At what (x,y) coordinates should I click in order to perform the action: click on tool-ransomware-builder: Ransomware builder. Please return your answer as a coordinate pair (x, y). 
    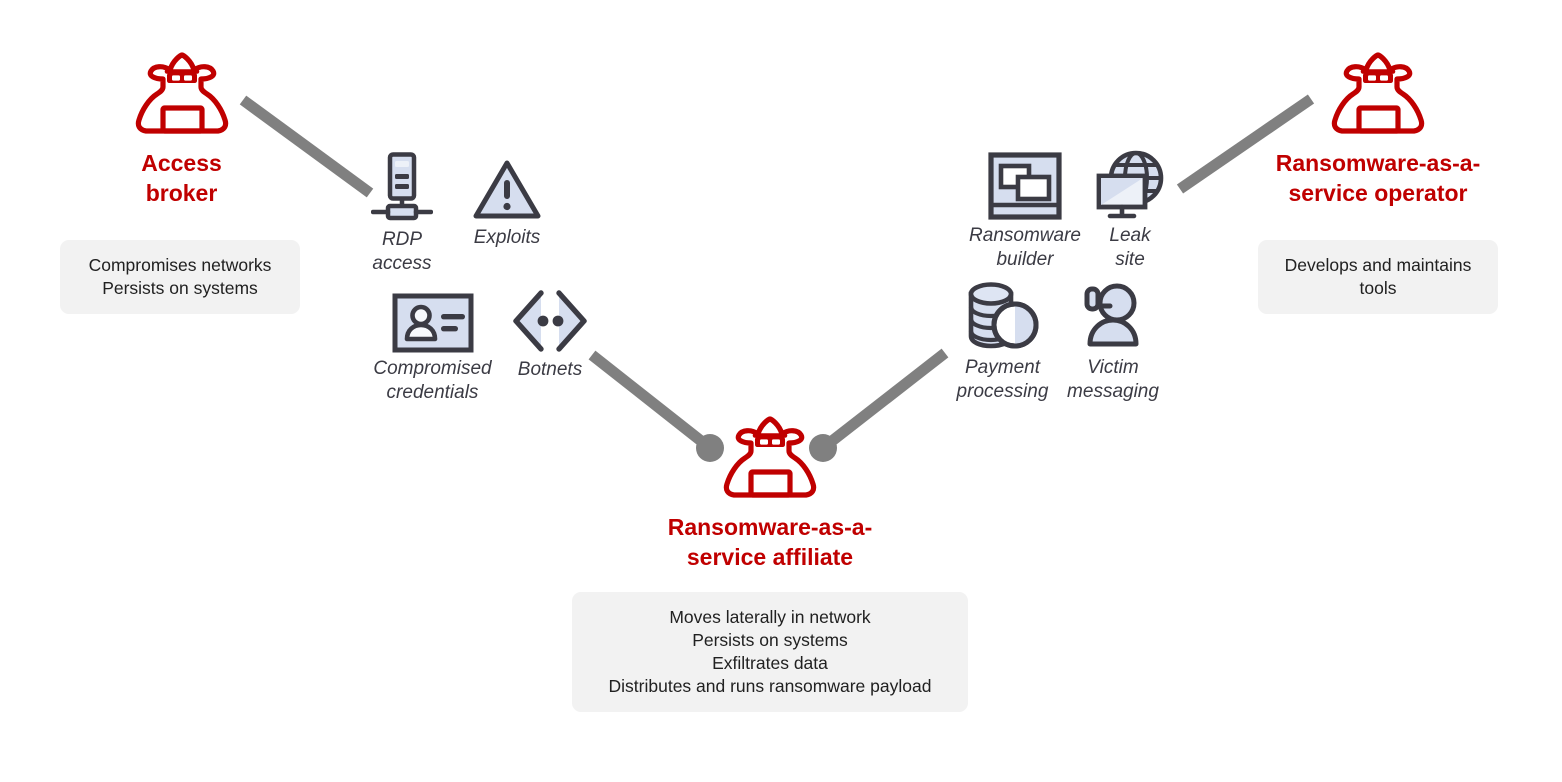
    Looking at the image, I should click on (1025, 212).